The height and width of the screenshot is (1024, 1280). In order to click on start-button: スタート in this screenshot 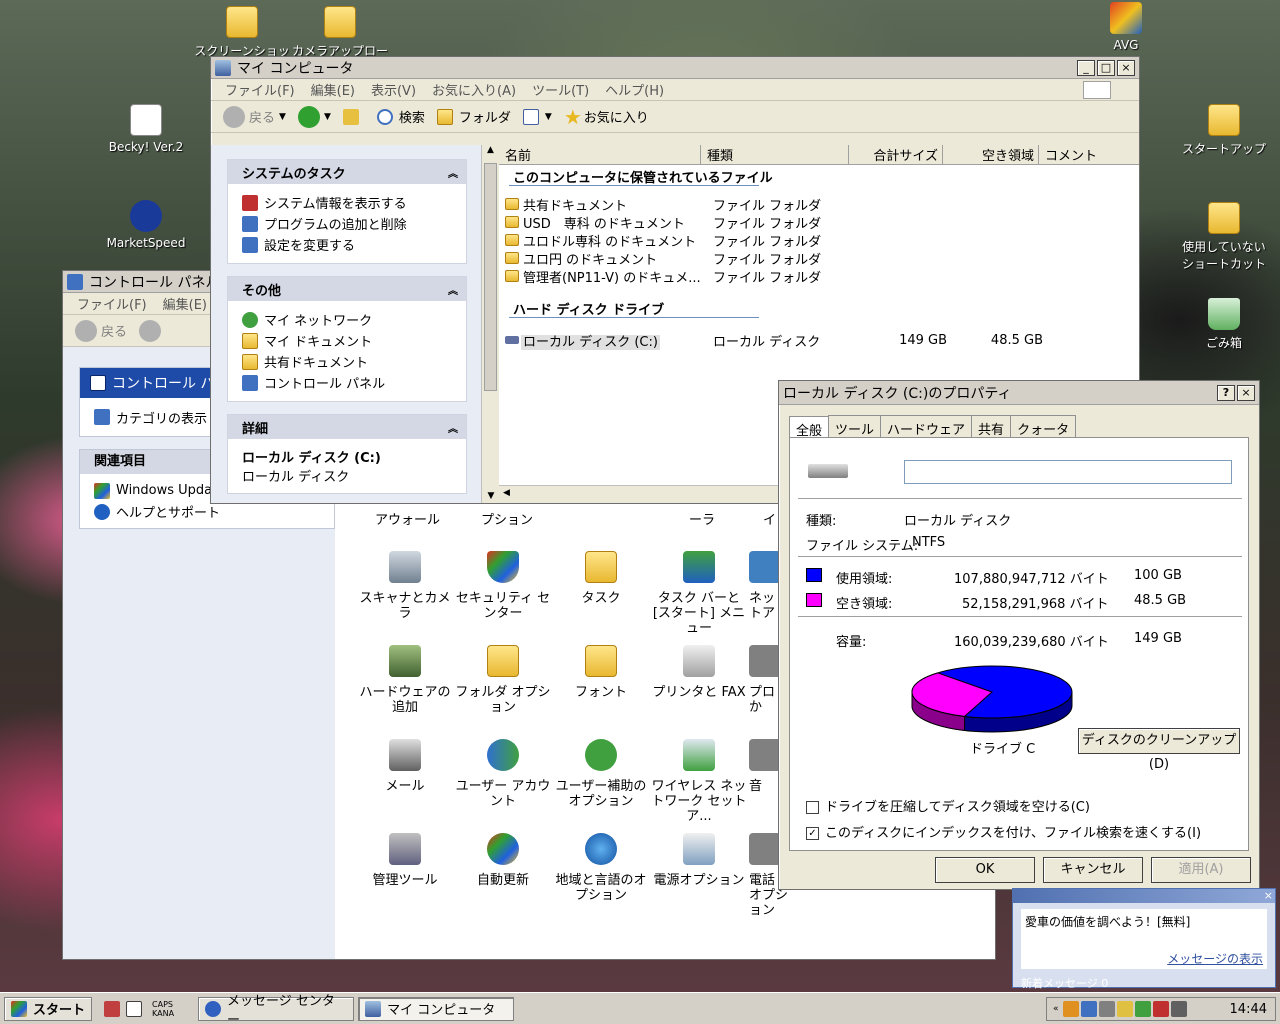, I will do `click(48, 1008)`.